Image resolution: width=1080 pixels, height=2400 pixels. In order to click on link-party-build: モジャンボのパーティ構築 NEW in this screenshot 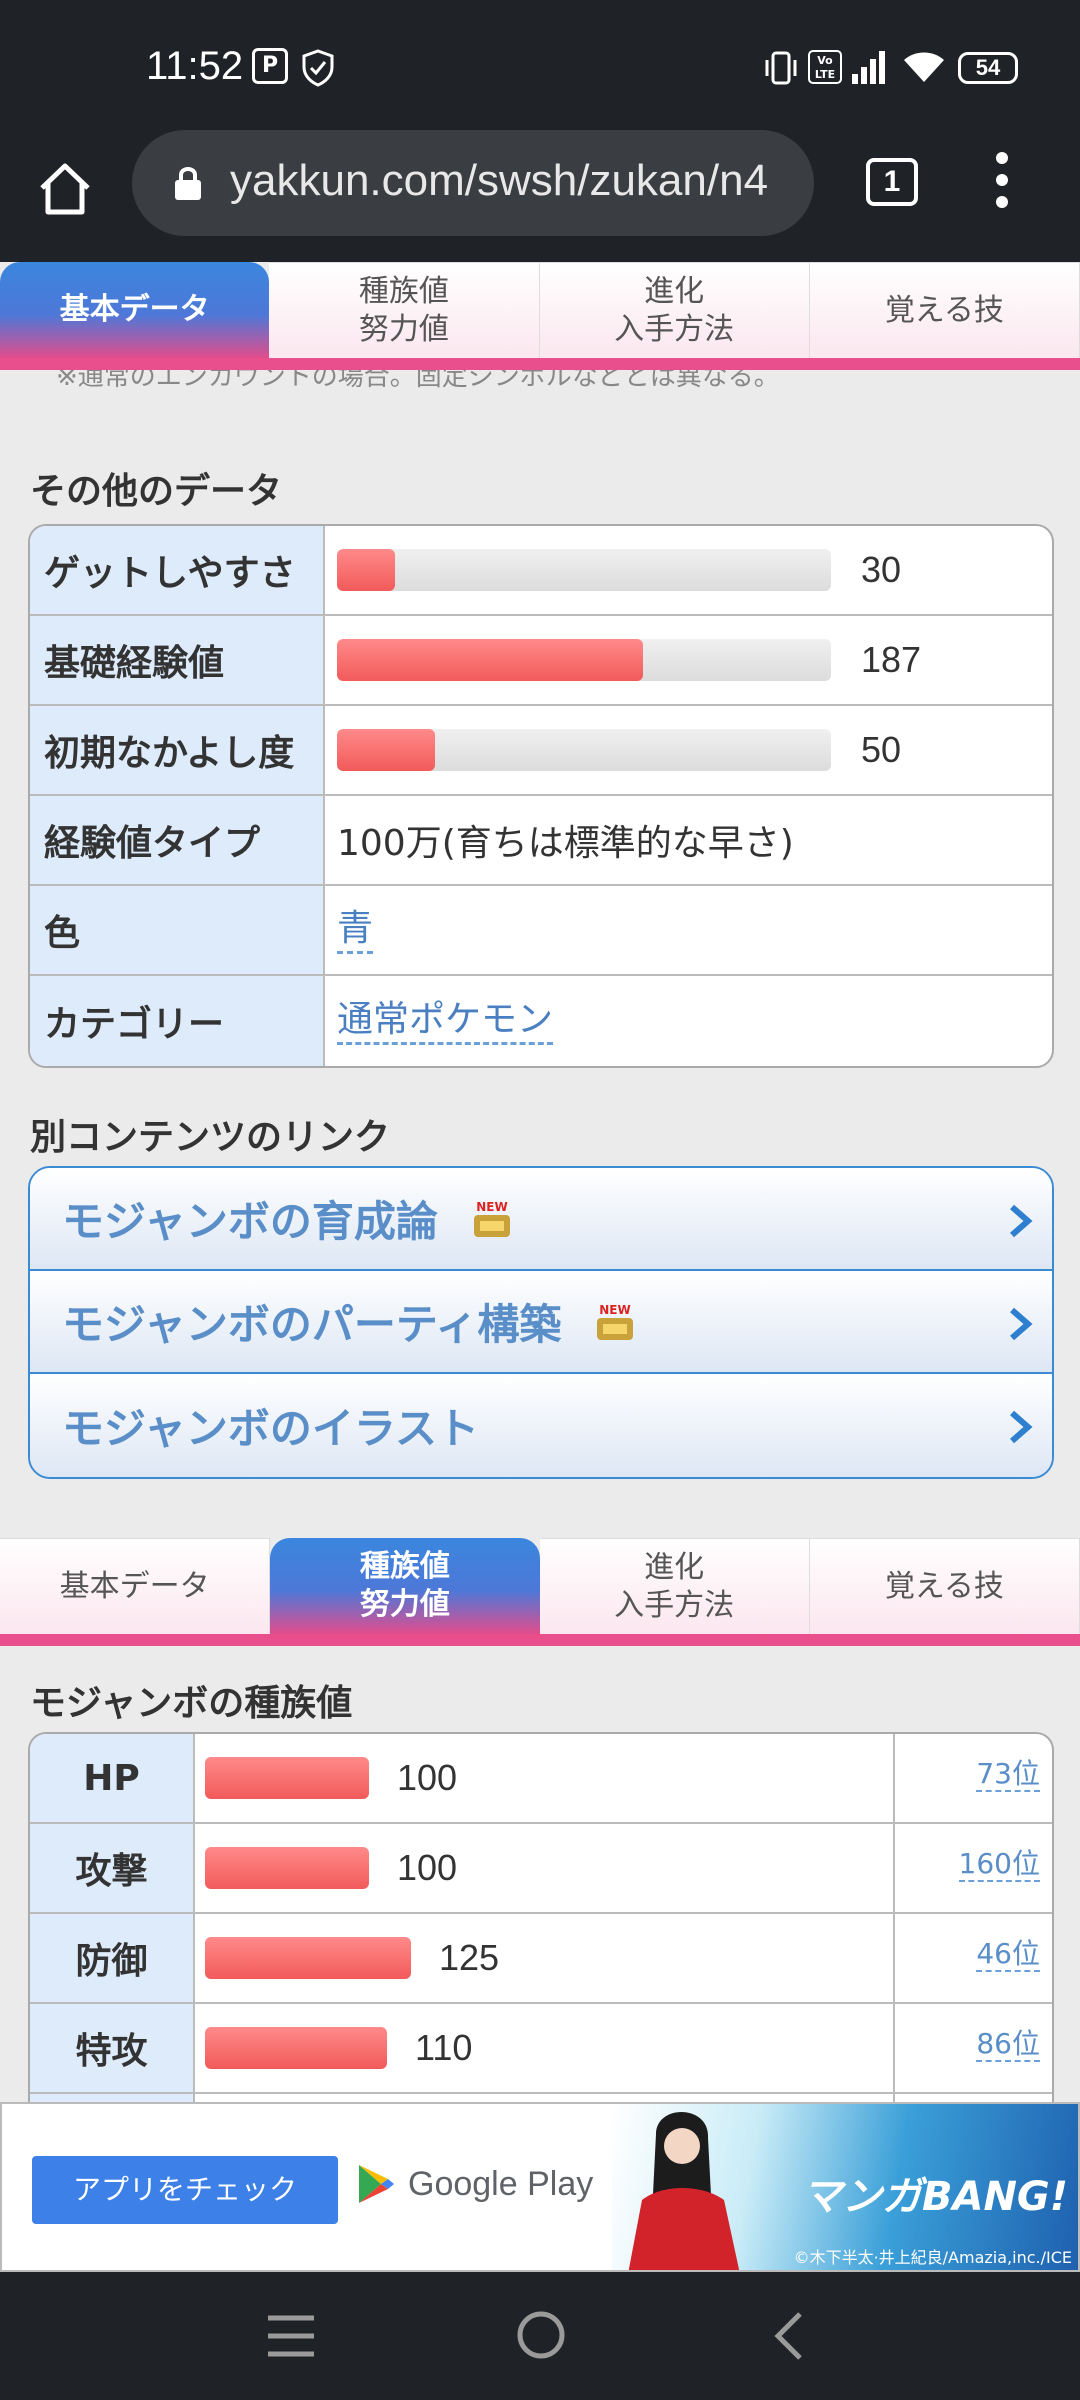, I will do `click(541, 1322)`.